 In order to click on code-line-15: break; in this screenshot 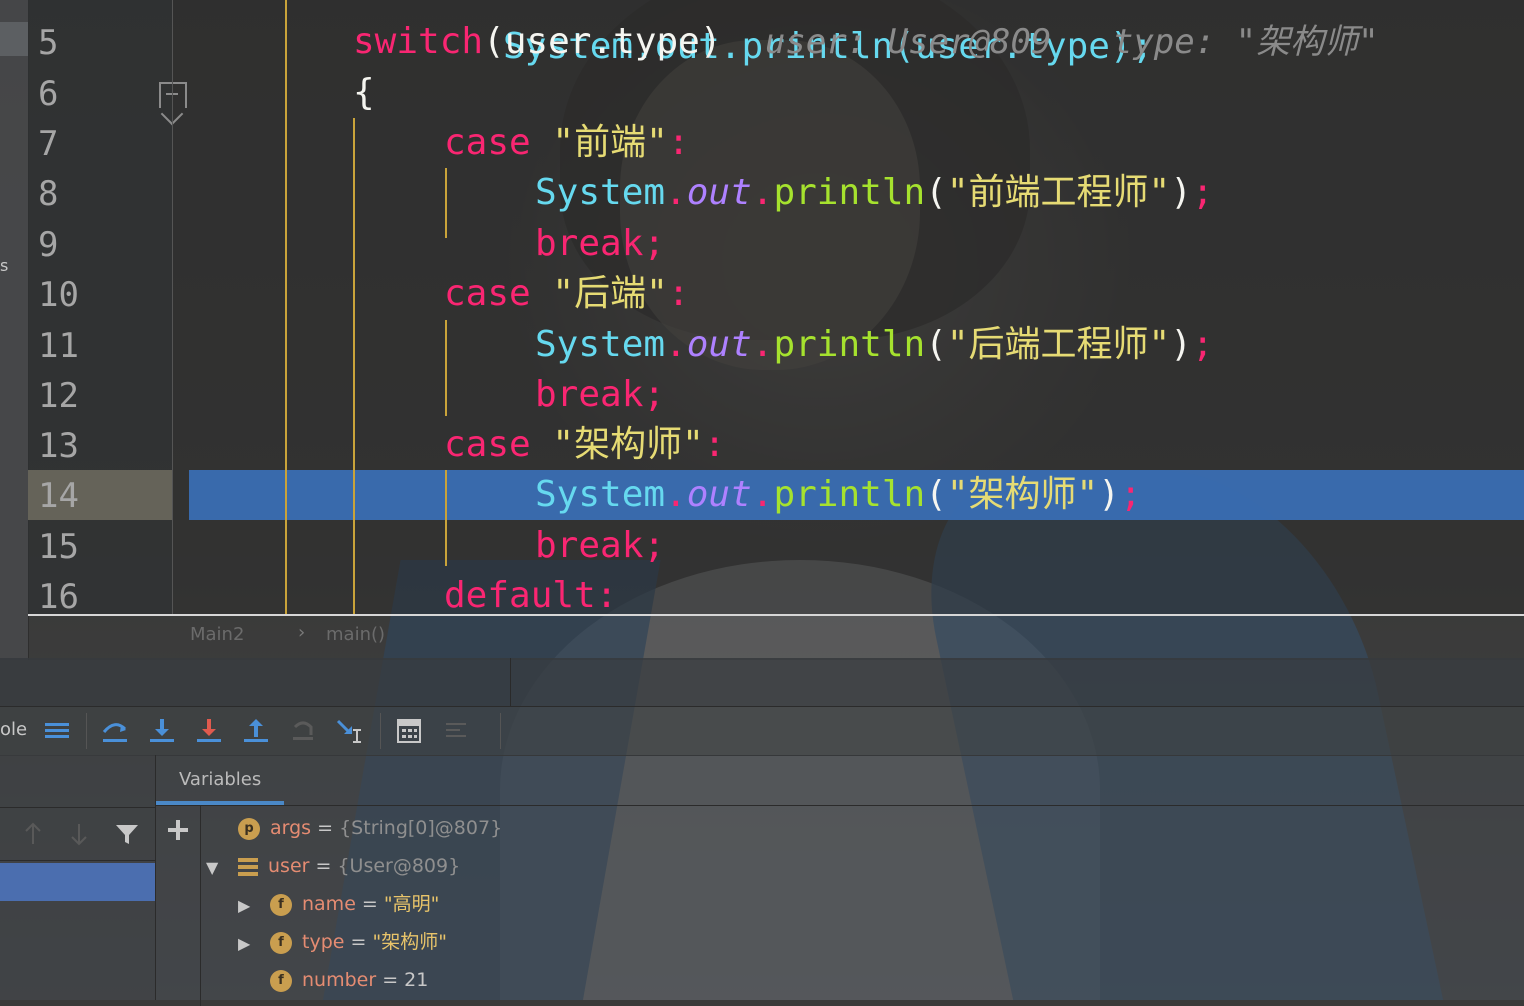, I will do `click(600, 546)`.